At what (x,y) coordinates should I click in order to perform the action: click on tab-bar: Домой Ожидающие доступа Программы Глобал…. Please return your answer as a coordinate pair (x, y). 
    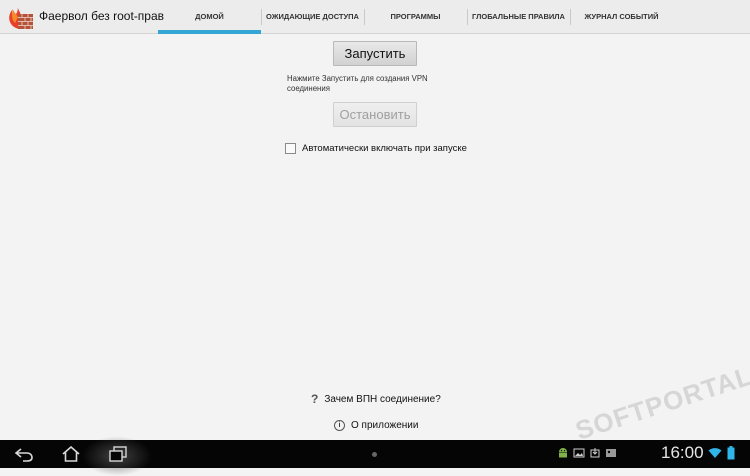
    Looking at the image, I should click on (415, 17).